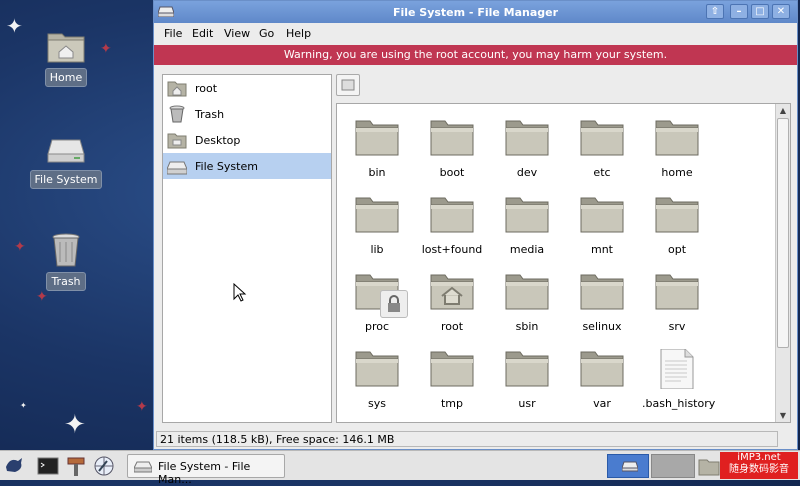 This screenshot has height=486, width=800. What do you see at coordinates (759, 457) in the screenshot?
I see `watermark-line-1: iMP3.net` at bounding box center [759, 457].